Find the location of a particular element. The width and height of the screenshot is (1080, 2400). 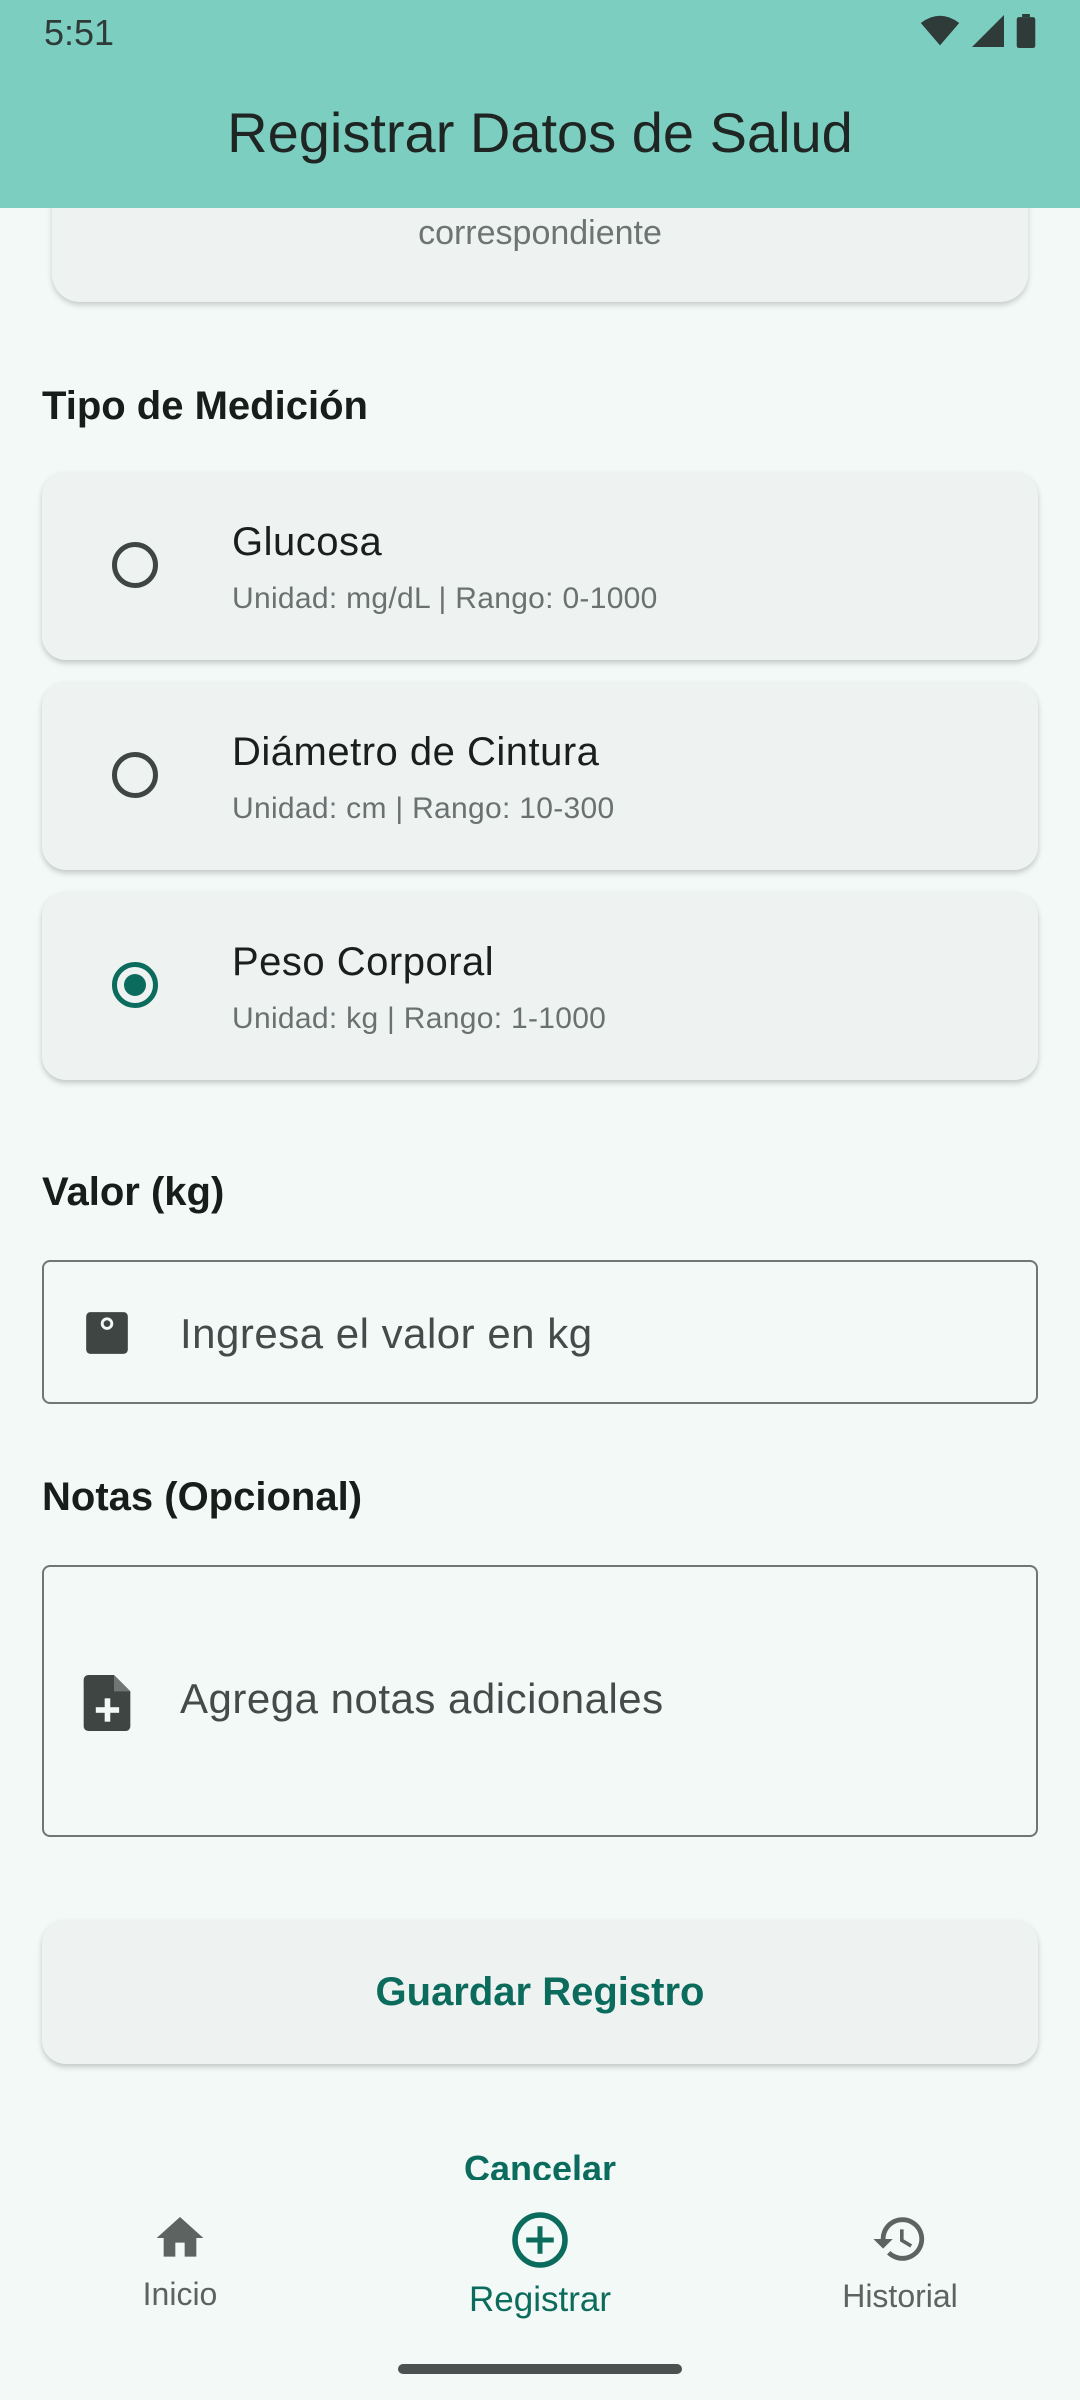

wifi-icon is located at coordinates (940, 31).